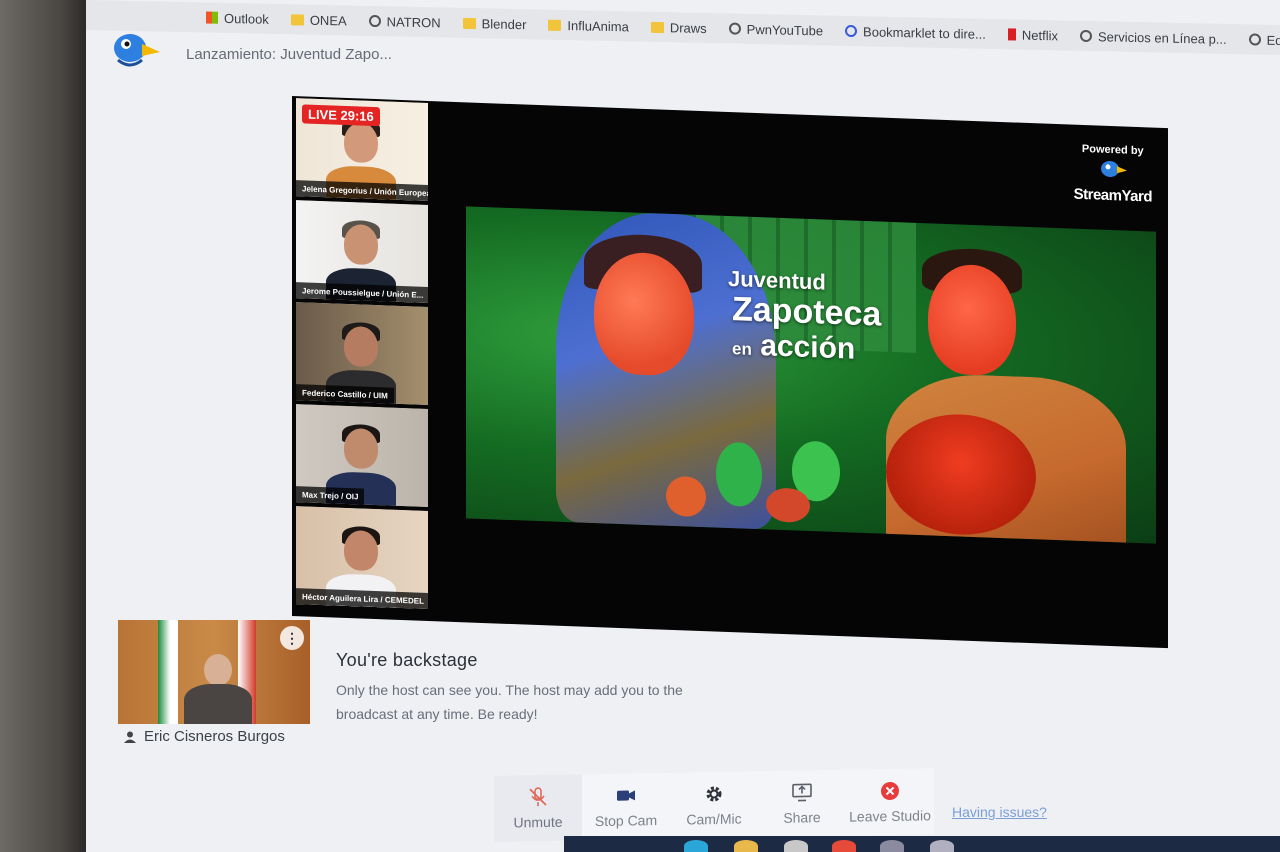  What do you see at coordinates (714, 794) in the screenshot?
I see `gear-icon` at bounding box center [714, 794].